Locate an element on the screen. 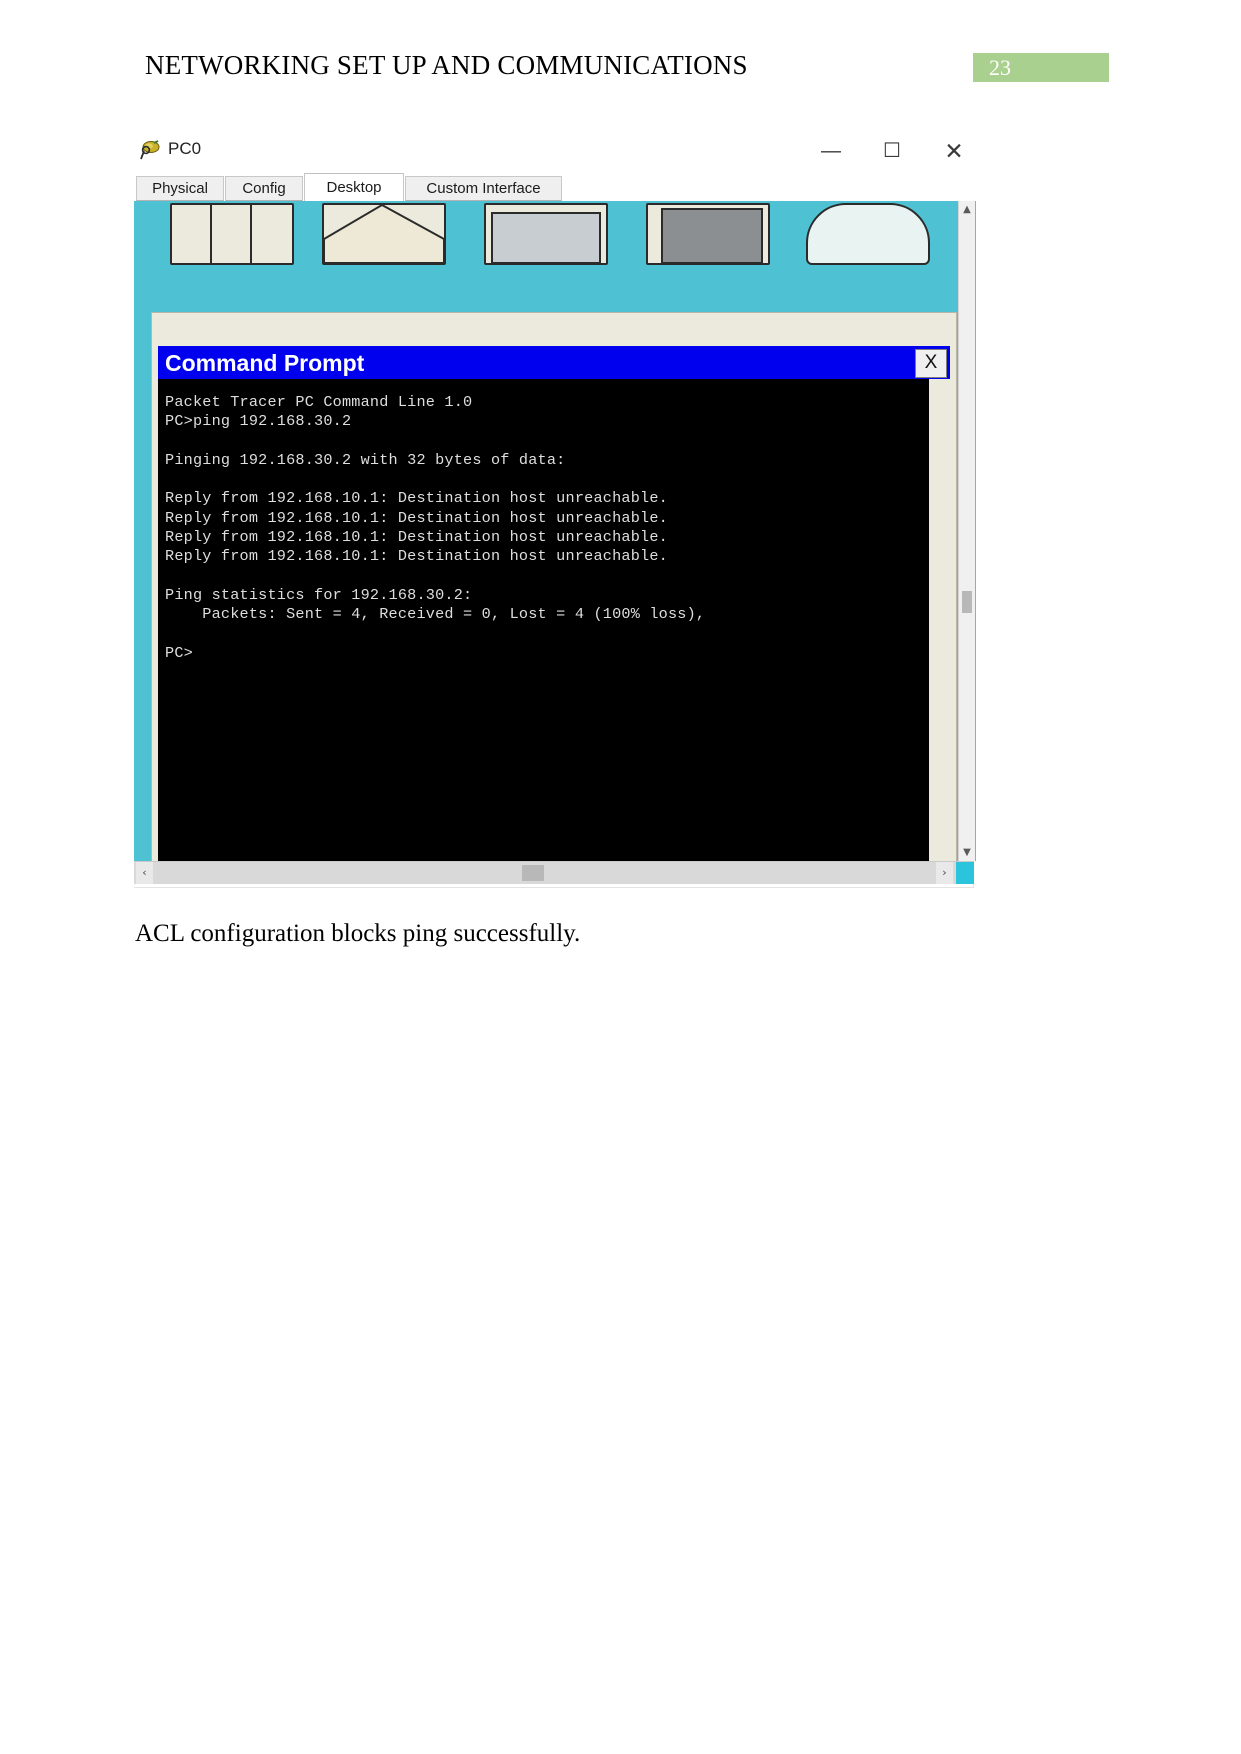 The image size is (1241, 1754). horizontal-scrollbar: ‹ › is located at coordinates (554, 872).